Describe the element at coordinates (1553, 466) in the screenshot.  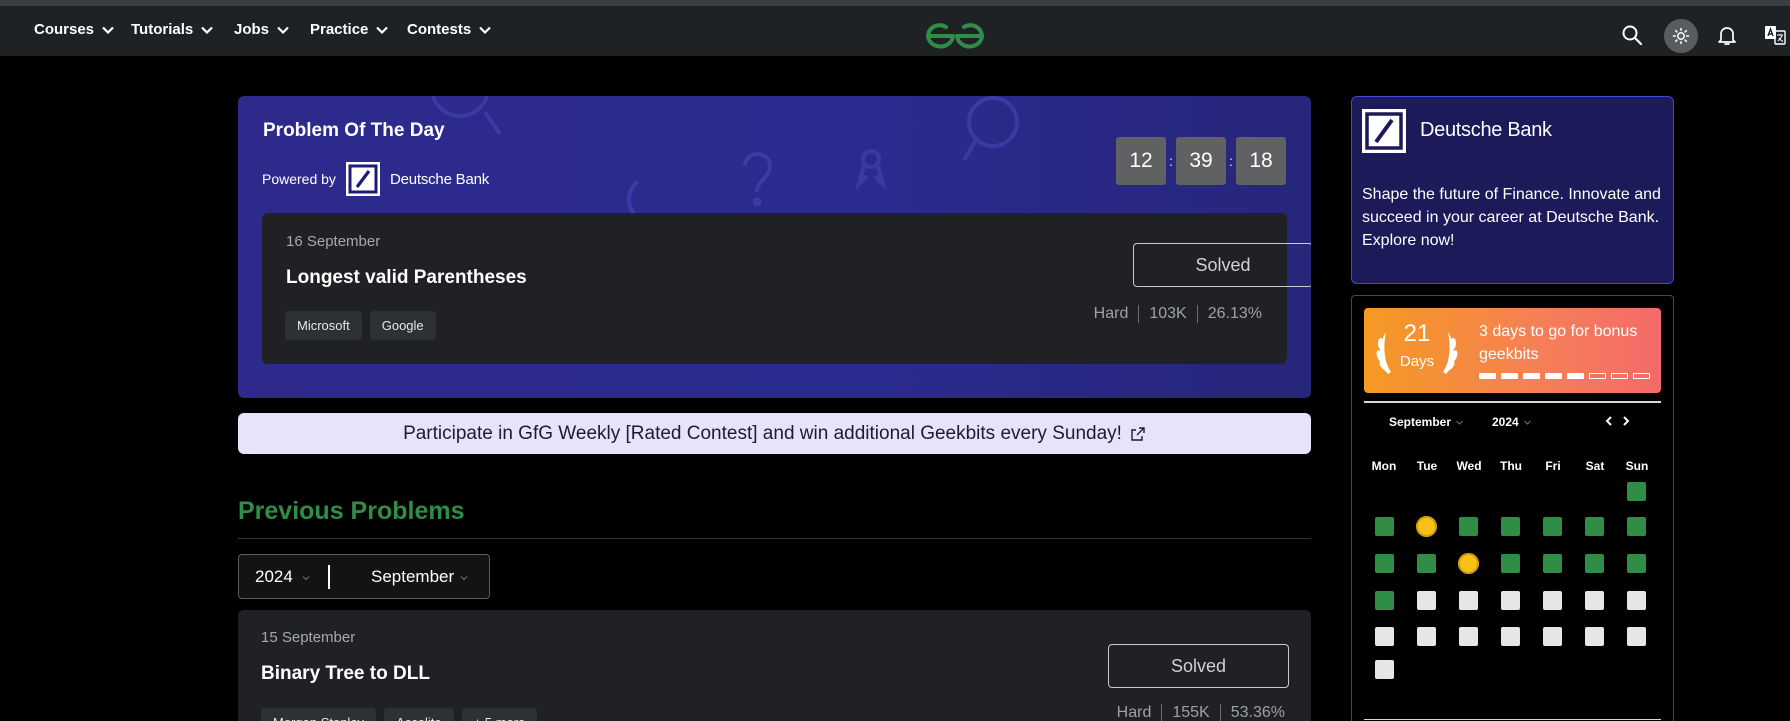
I see `weekday-label: Fri` at that location.